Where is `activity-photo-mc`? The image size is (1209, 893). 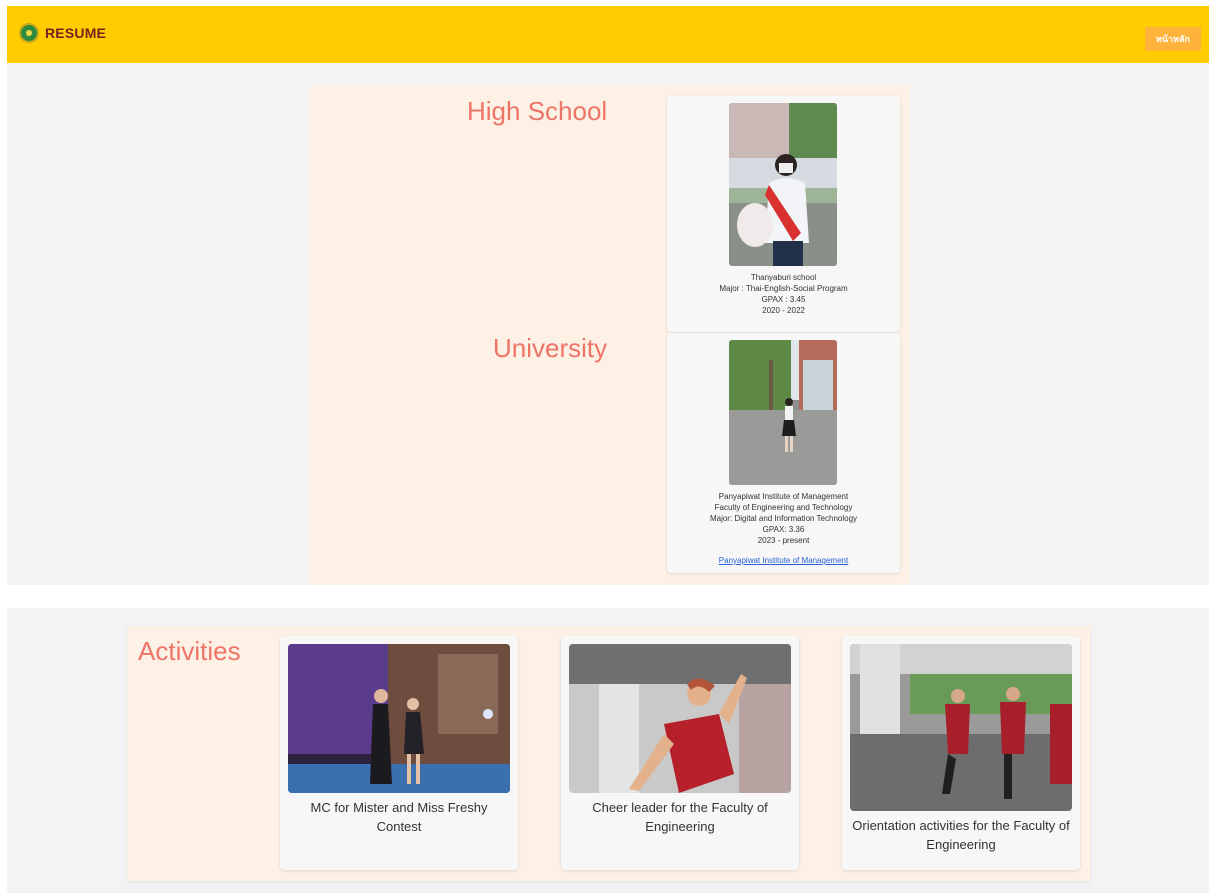 activity-photo-mc is located at coordinates (399, 718).